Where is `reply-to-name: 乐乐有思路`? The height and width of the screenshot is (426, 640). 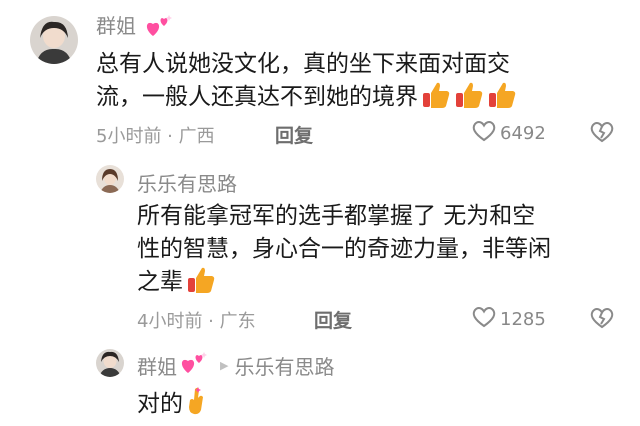 reply-to-name: 乐乐有思路 is located at coordinates (284, 365).